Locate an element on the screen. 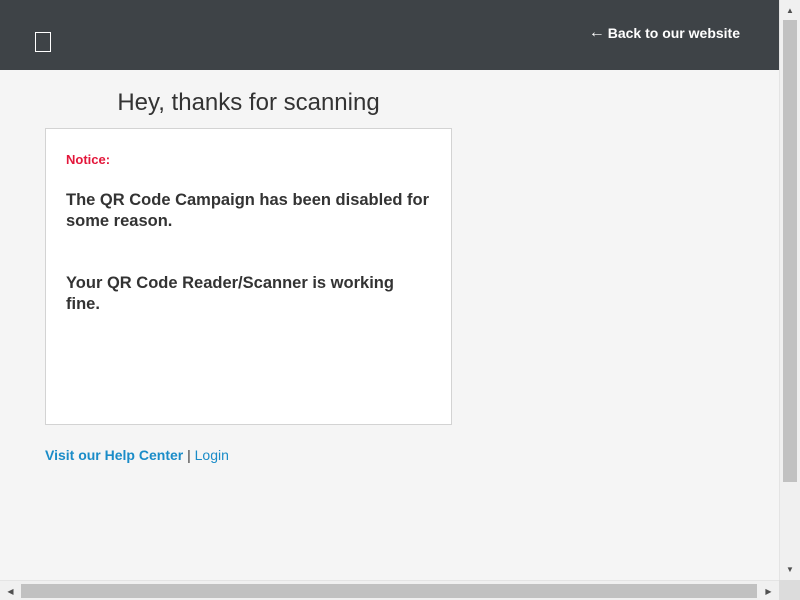  scroll-right-arrow-icon: ▶ is located at coordinates (768, 590).